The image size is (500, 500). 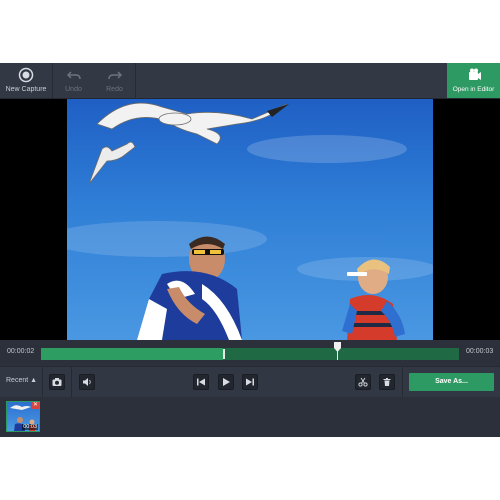 What do you see at coordinates (73, 89) in the screenshot?
I see `undo-label: Undo` at bounding box center [73, 89].